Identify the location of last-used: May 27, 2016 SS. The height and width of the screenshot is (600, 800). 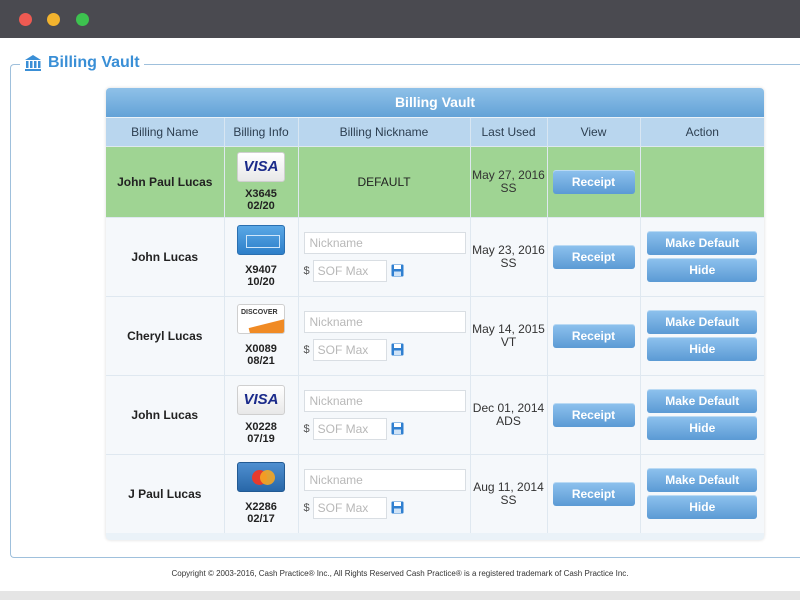
(509, 181).